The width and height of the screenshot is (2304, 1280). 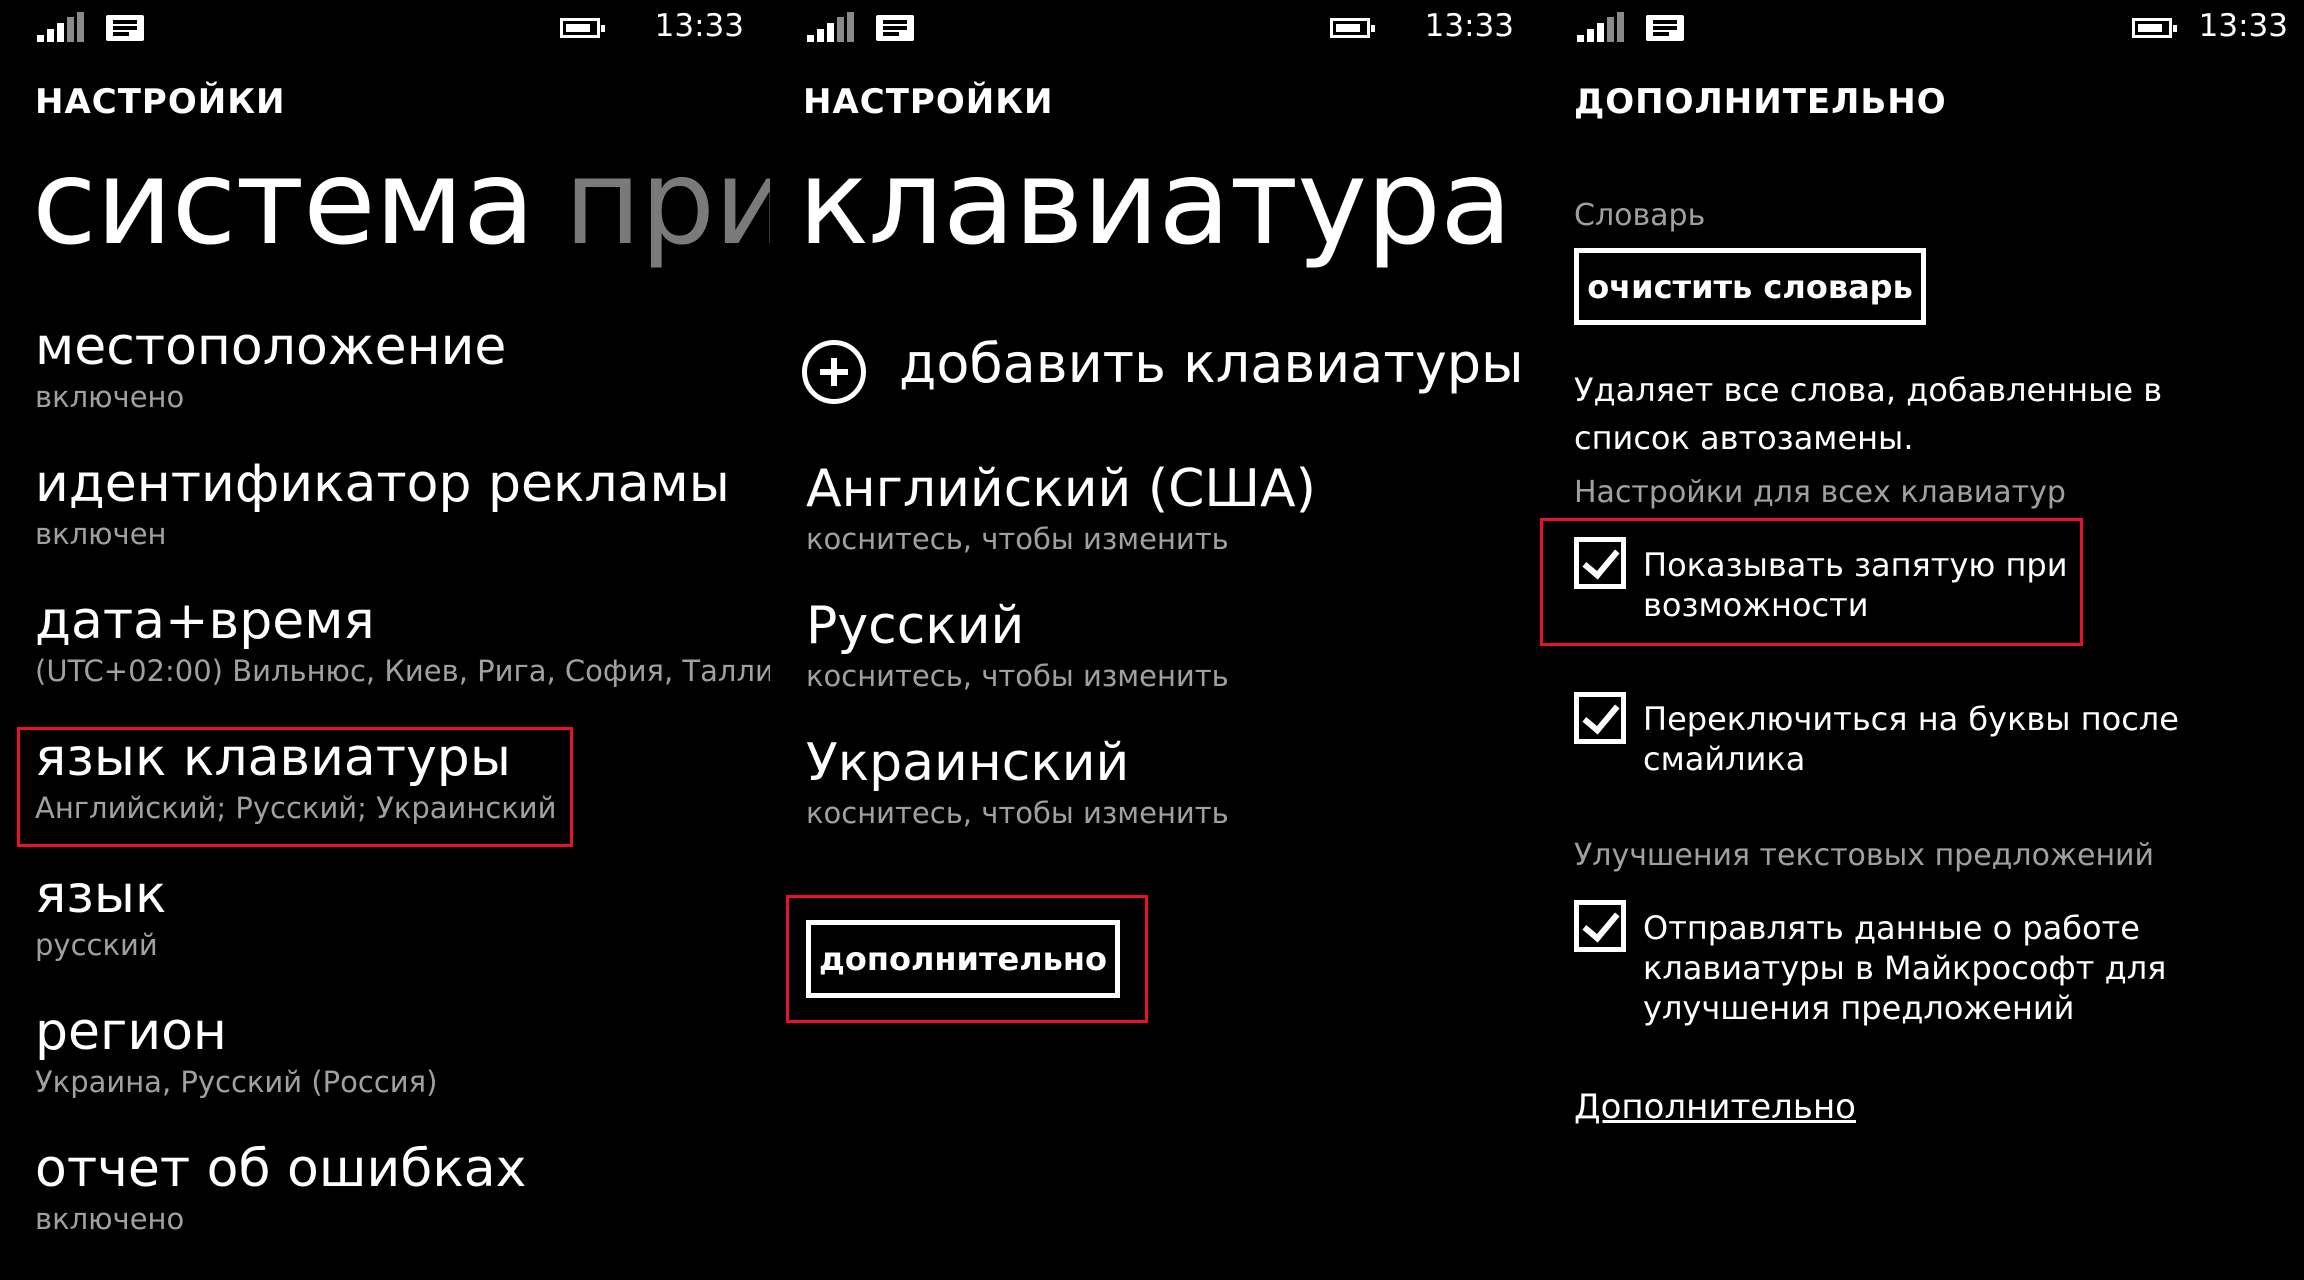 I want to click on setting-title: идентификатор рекламы, so click(x=382, y=484).